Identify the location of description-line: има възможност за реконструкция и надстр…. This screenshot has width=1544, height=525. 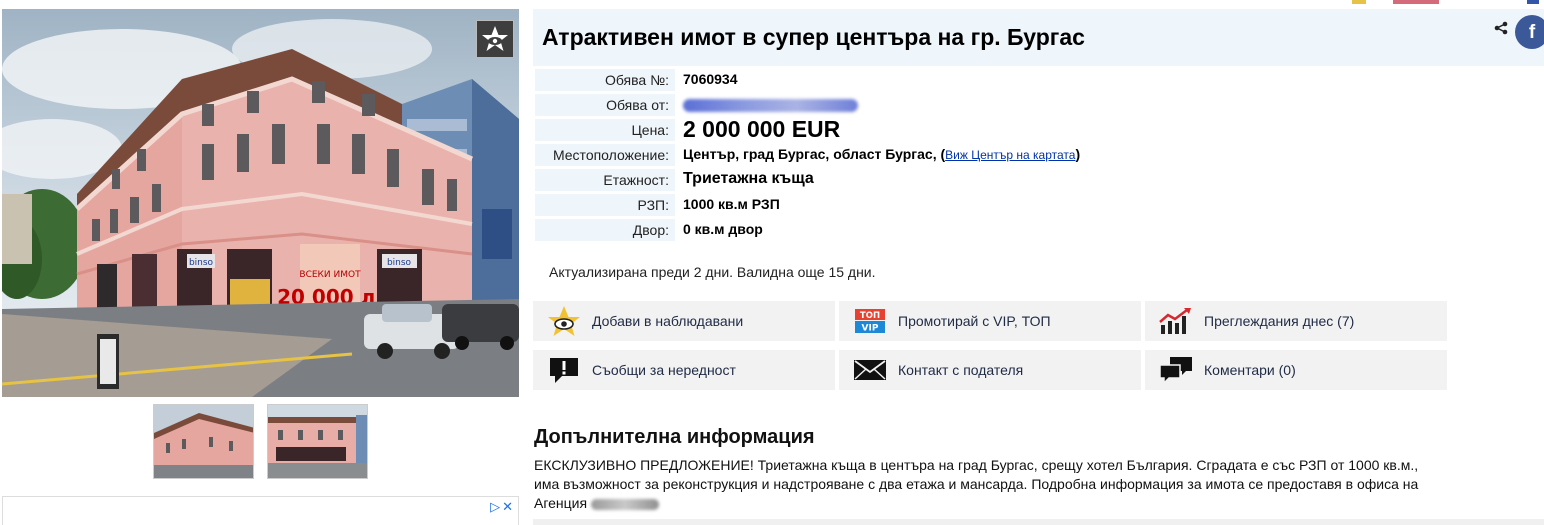
(976, 484).